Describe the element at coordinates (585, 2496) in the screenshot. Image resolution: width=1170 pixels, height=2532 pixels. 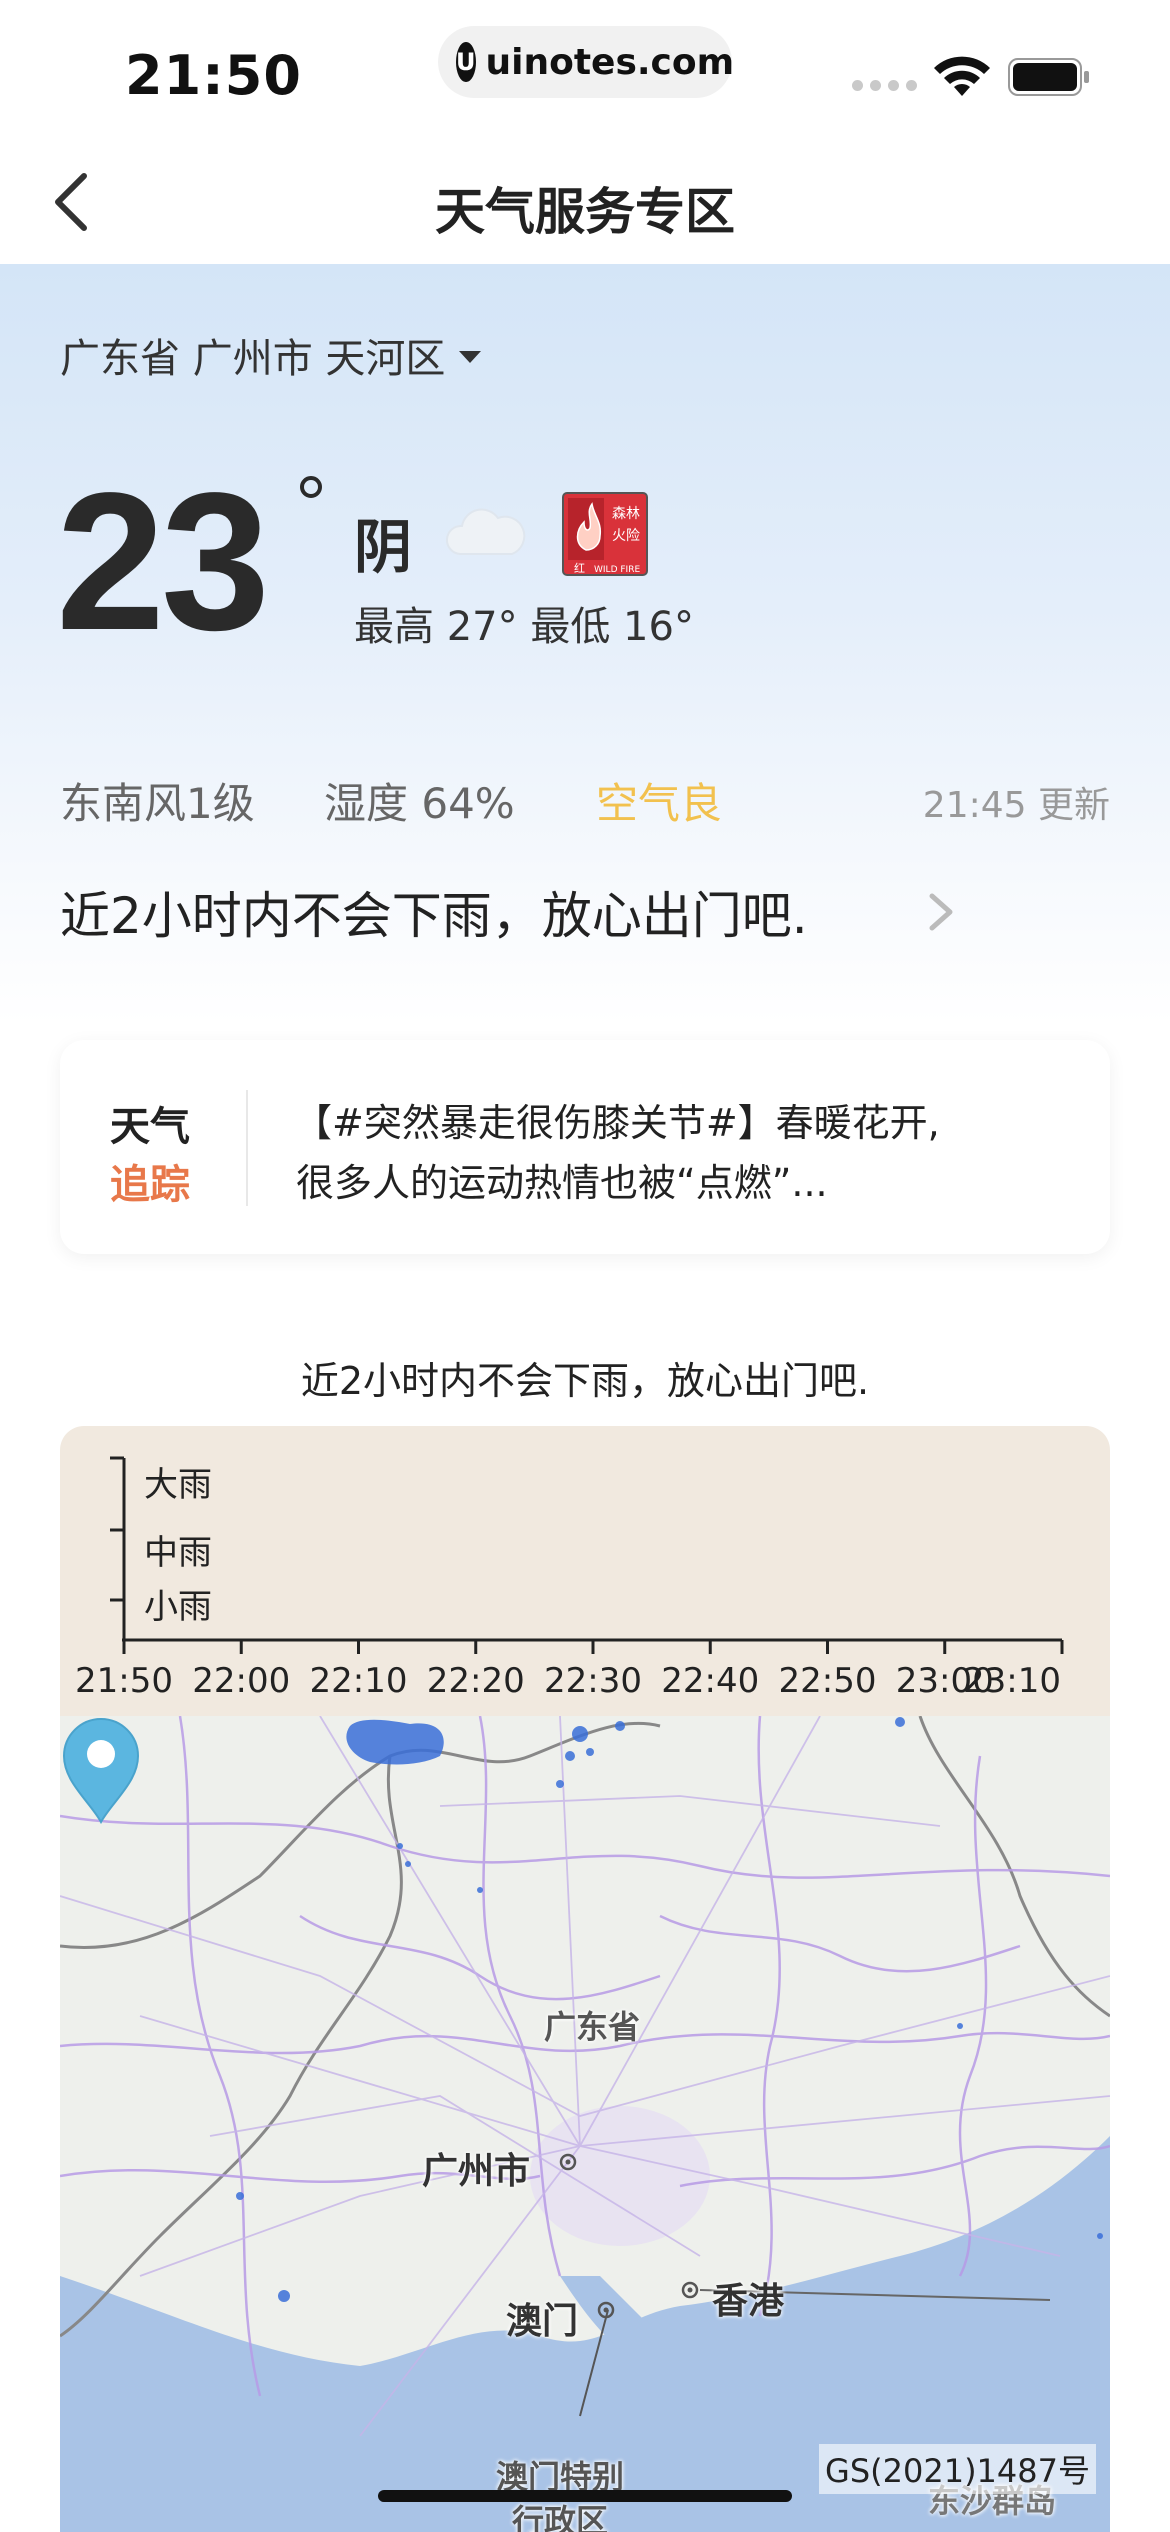
I see `home-indicator` at that location.